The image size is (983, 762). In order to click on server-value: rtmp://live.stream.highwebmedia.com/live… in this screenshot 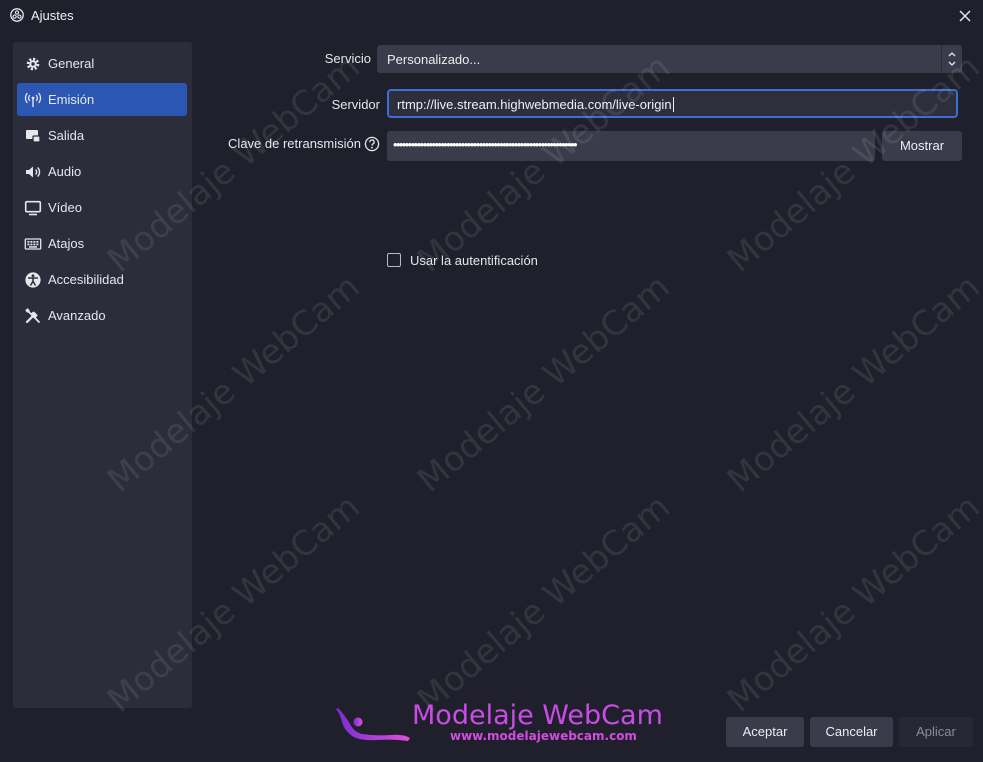, I will do `click(534, 104)`.